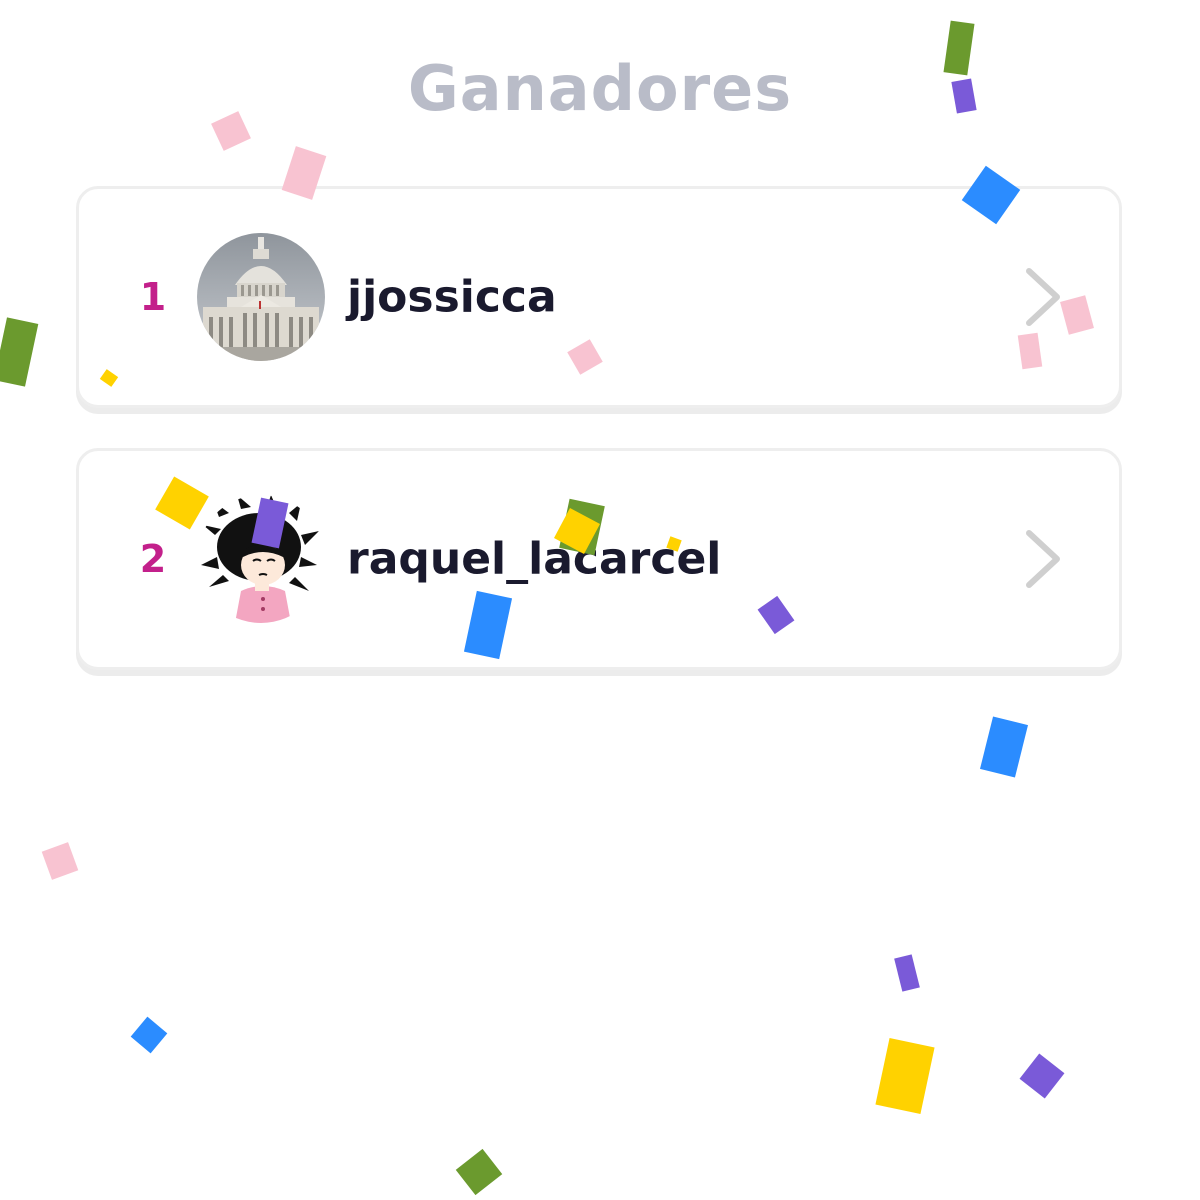  What do you see at coordinates (534, 559) in the screenshot?
I see `winner-username: raquel_lacarcel` at bounding box center [534, 559].